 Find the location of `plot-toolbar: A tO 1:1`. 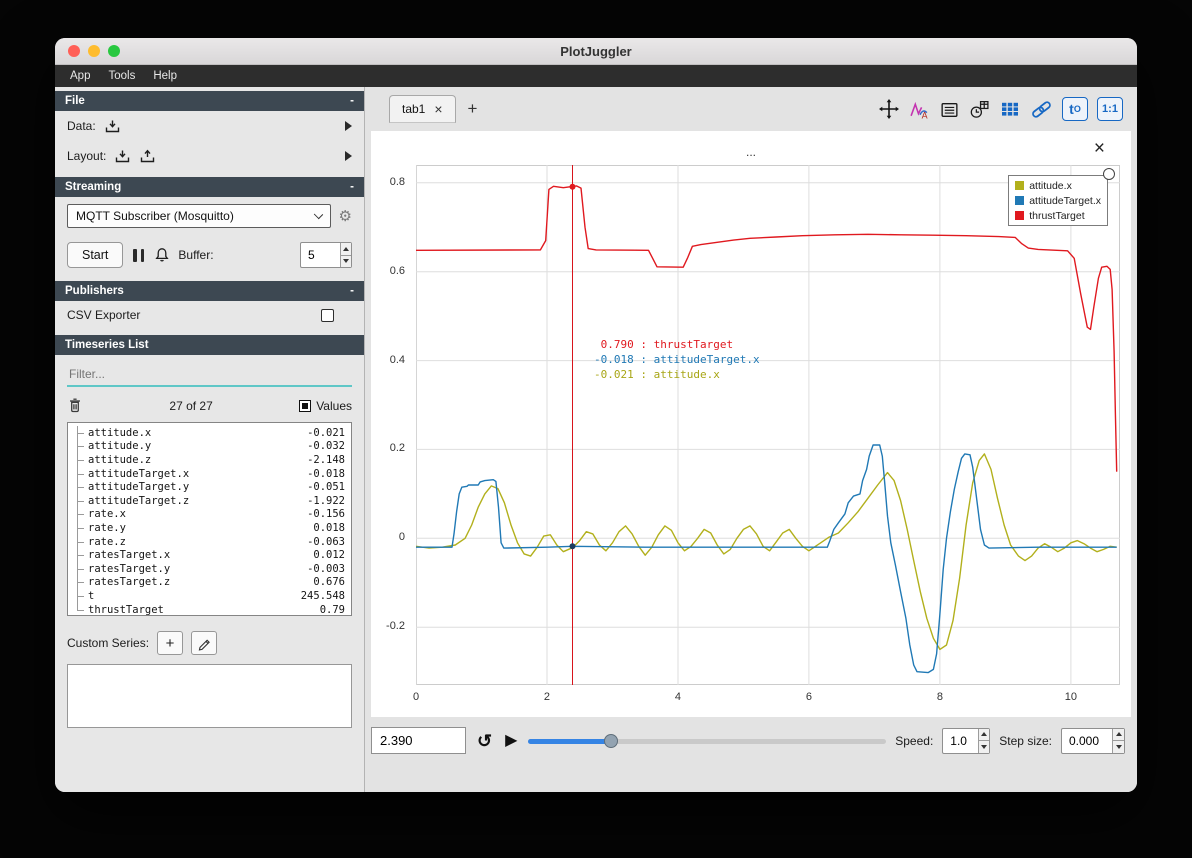

plot-toolbar: A tO 1:1 is located at coordinates (1000, 109).